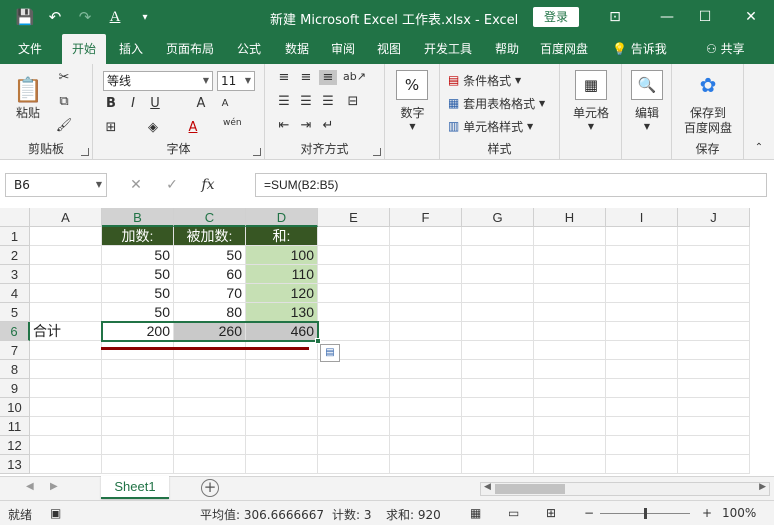 The width and height of the screenshot is (774, 525). What do you see at coordinates (282, 350) in the screenshot?
I see `cell-d7` at bounding box center [282, 350].